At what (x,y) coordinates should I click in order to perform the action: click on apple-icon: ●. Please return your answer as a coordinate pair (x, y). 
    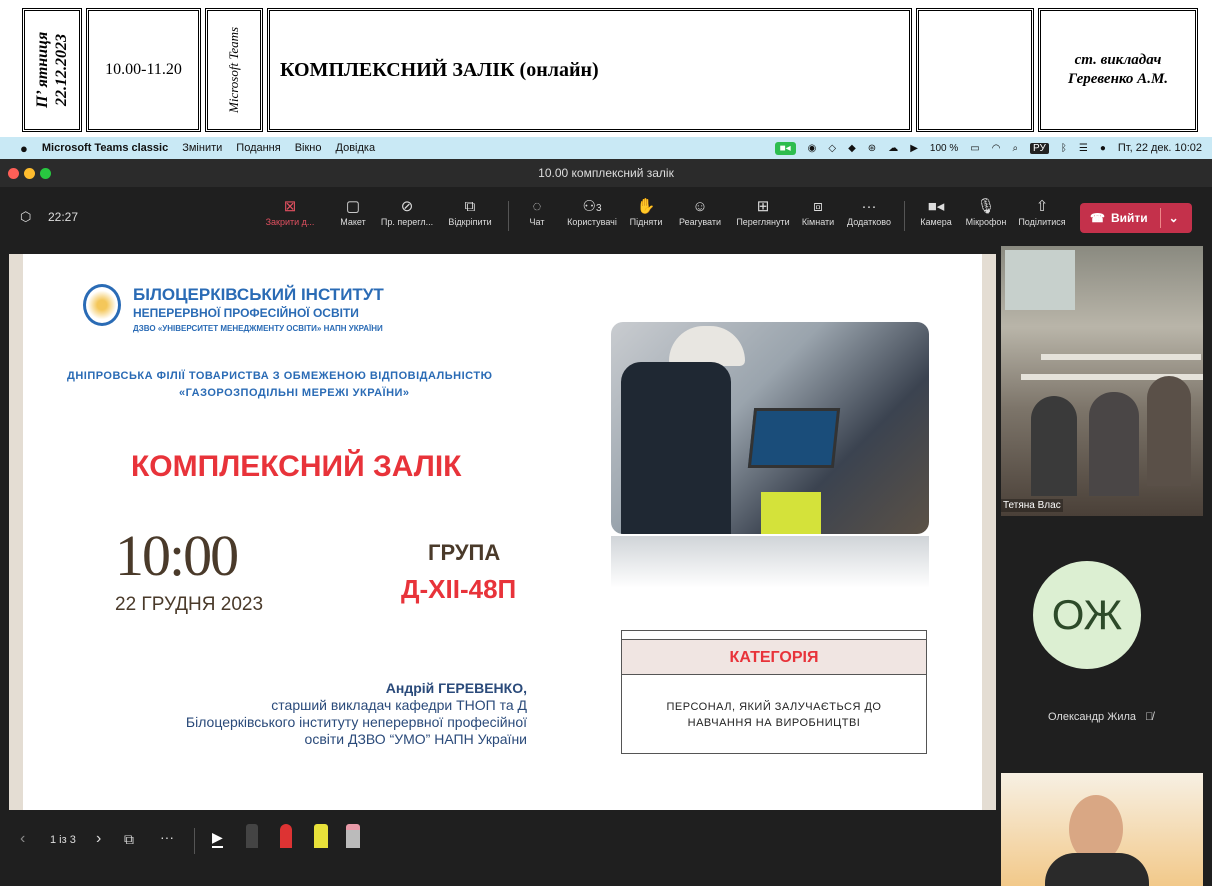
    Looking at the image, I should click on (24, 148).